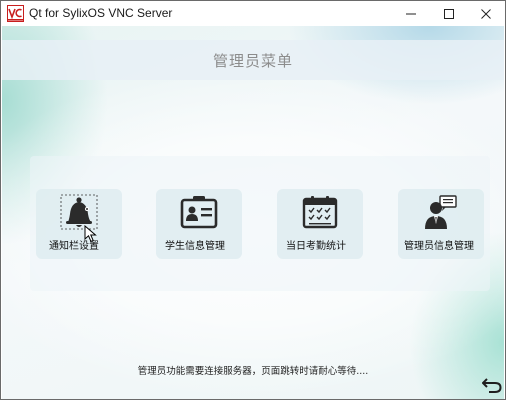  I want to click on window-title: Qt for SylixOS VNC Server, so click(101, 13).